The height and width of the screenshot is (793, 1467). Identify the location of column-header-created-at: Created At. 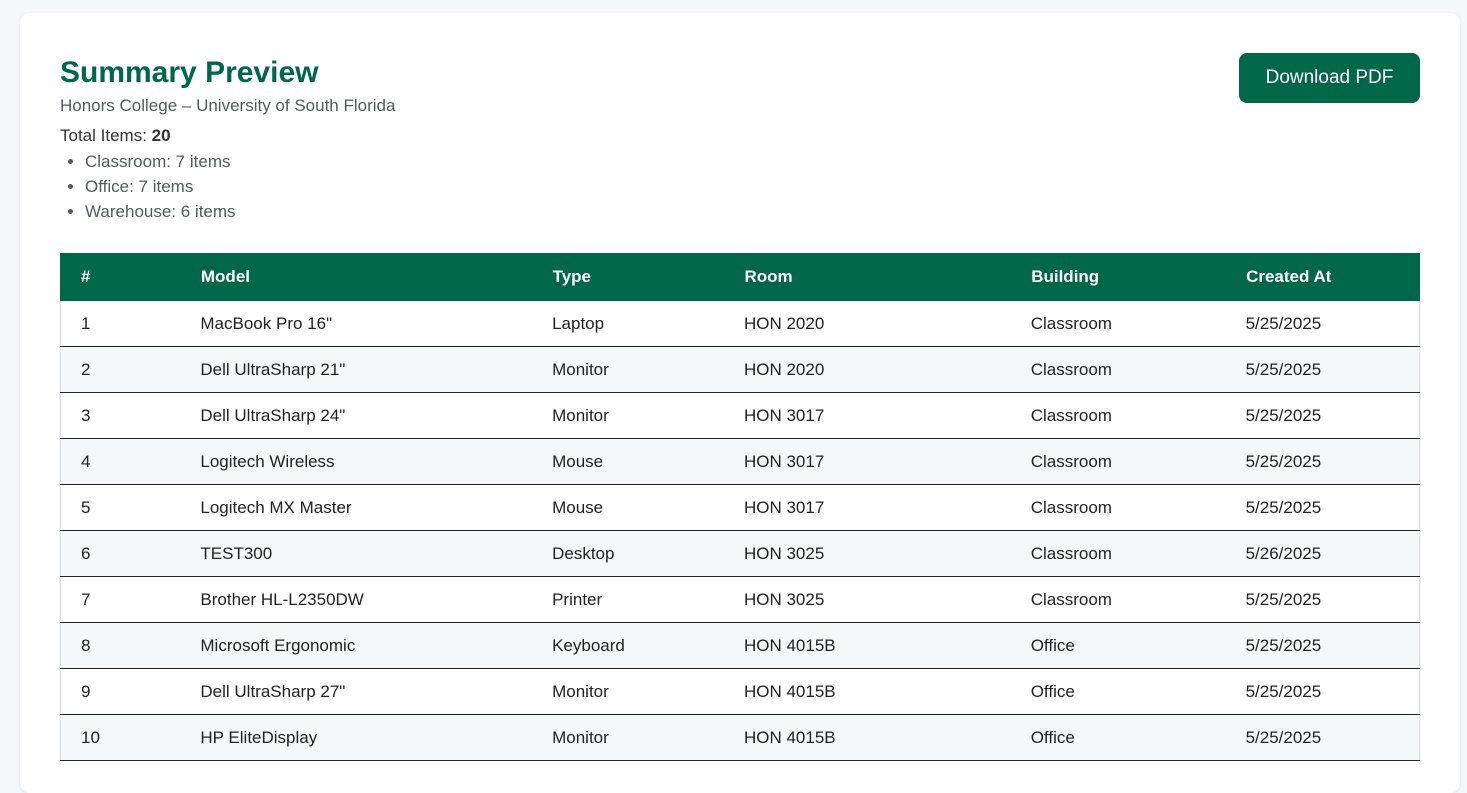
(1322, 277).